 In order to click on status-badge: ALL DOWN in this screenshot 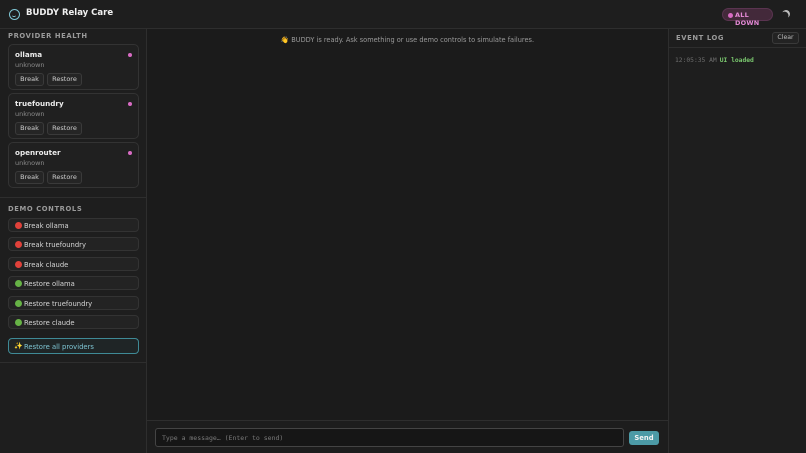, I will do `click(747, 17)`.